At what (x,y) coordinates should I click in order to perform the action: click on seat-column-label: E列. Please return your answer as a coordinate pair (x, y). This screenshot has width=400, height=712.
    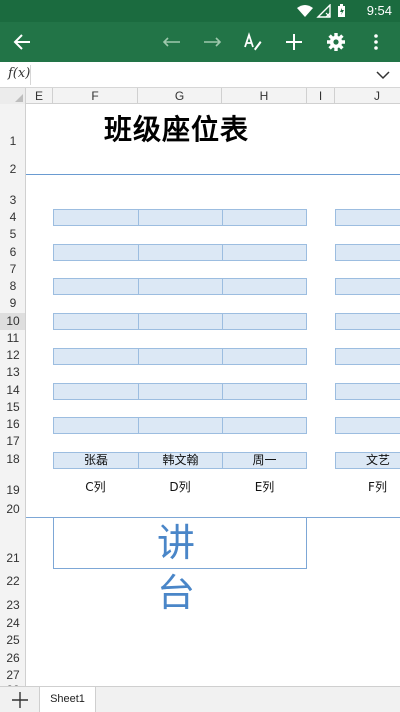
    Looking at the image, I should click on (264, 487).